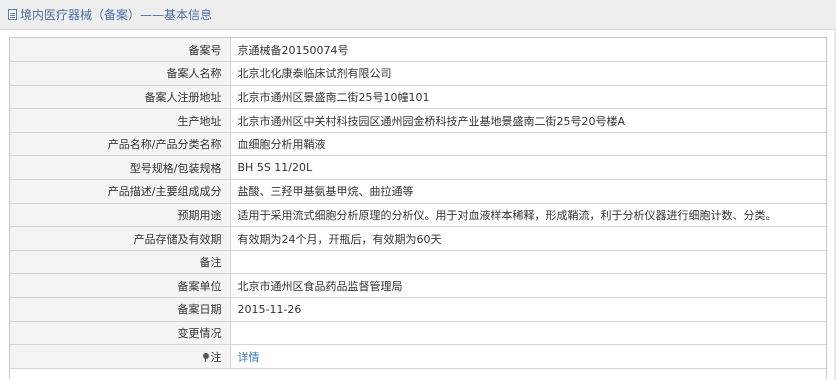  Describe the element at coordinates (249, 357) in the screenshot. I see `details-link: 详情` at that location.